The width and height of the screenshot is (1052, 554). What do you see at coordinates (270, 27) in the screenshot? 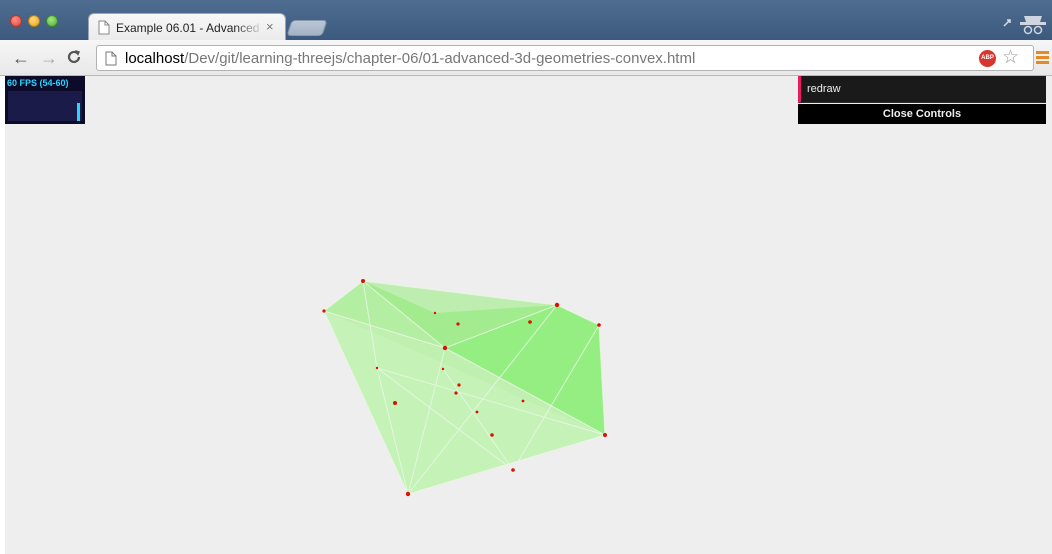
I see `tab-close-icon: ×` at bounding box center [270, 27].